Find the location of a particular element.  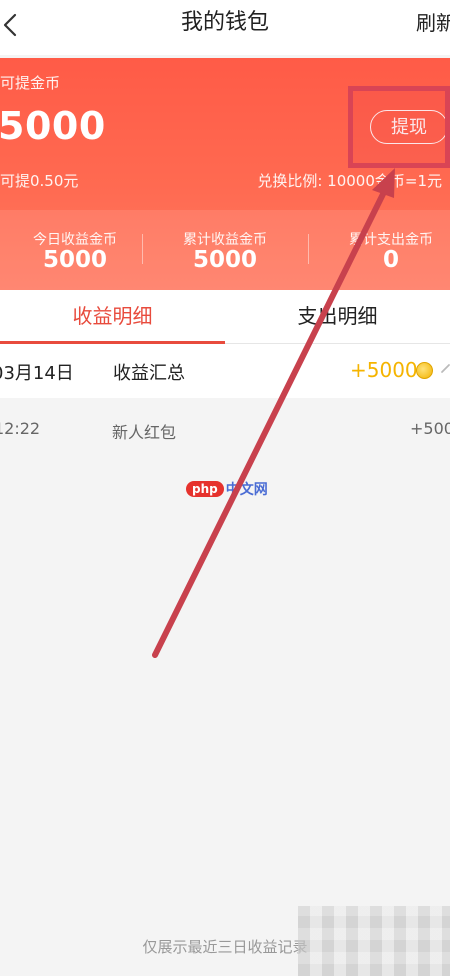

watermark-cn-text: 中文网 is located at coordinates (246, 489).